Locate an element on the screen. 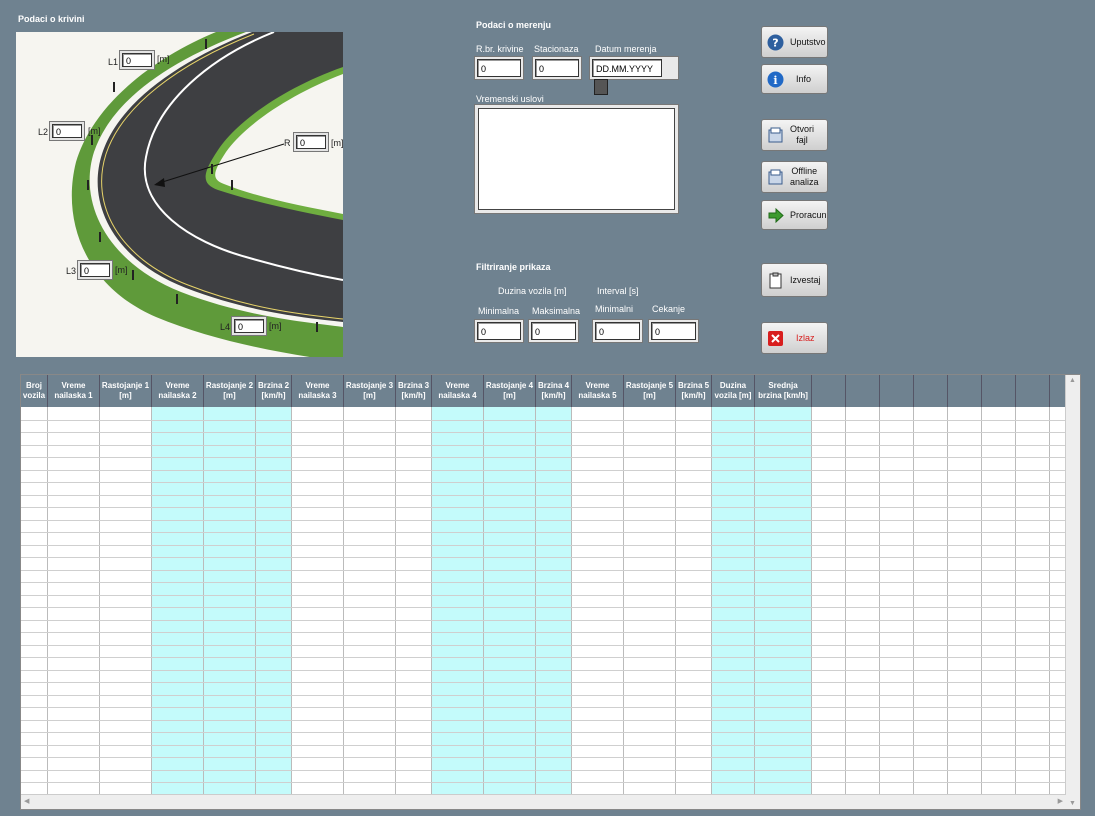  table-header-1: Broj vozila is located at coordinates (34, 391).